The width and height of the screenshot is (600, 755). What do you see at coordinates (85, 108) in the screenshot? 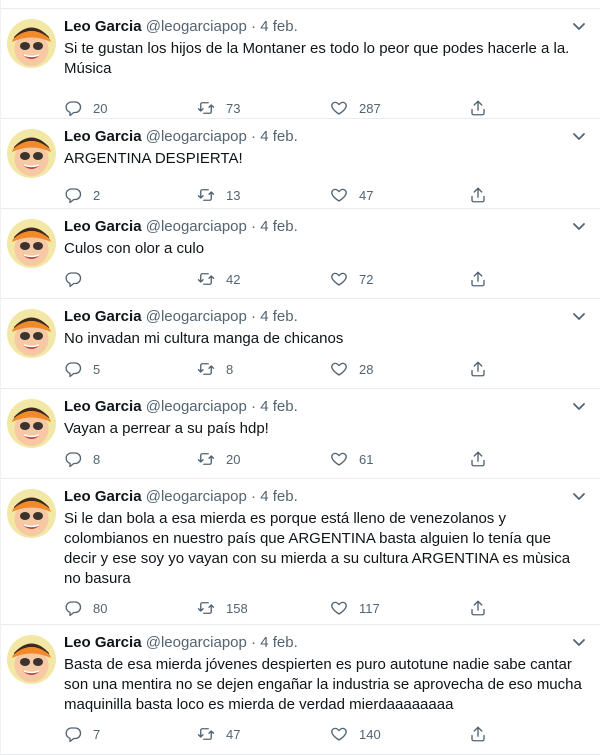
I see `reply-button: 20` at bounding box center [85, 108].